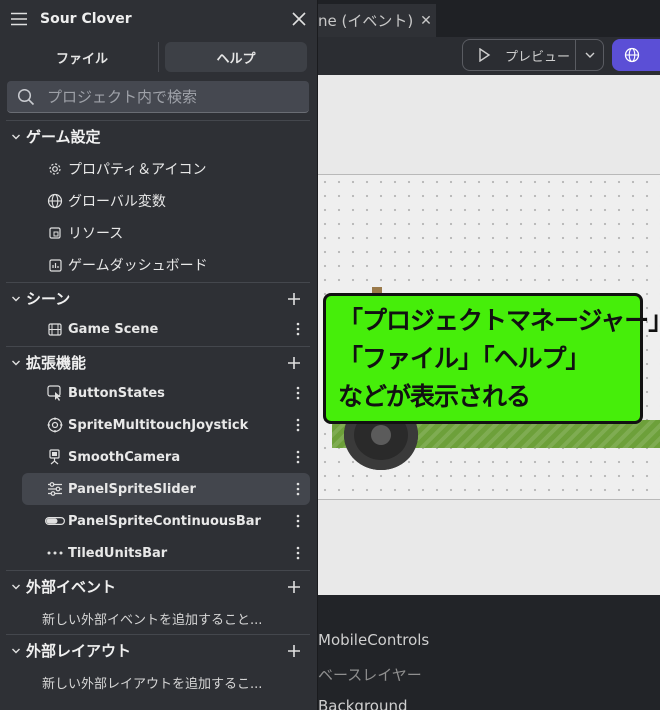 This screenshot has height=710, width=660. Describe the element at coordinates (56, 363) in the screenshot. I see `section-title: 拡張機能` at that location.